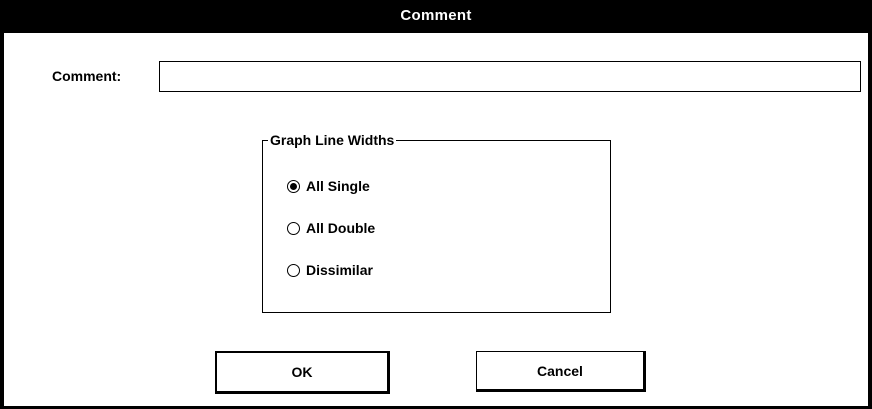 Image resolution: width=872 pixels, height=409 pixels. What do you see at coordinates (338, 186) in the screenshot?
I see `radio-label-all-single: All Single` at bounding box center [338, 186].